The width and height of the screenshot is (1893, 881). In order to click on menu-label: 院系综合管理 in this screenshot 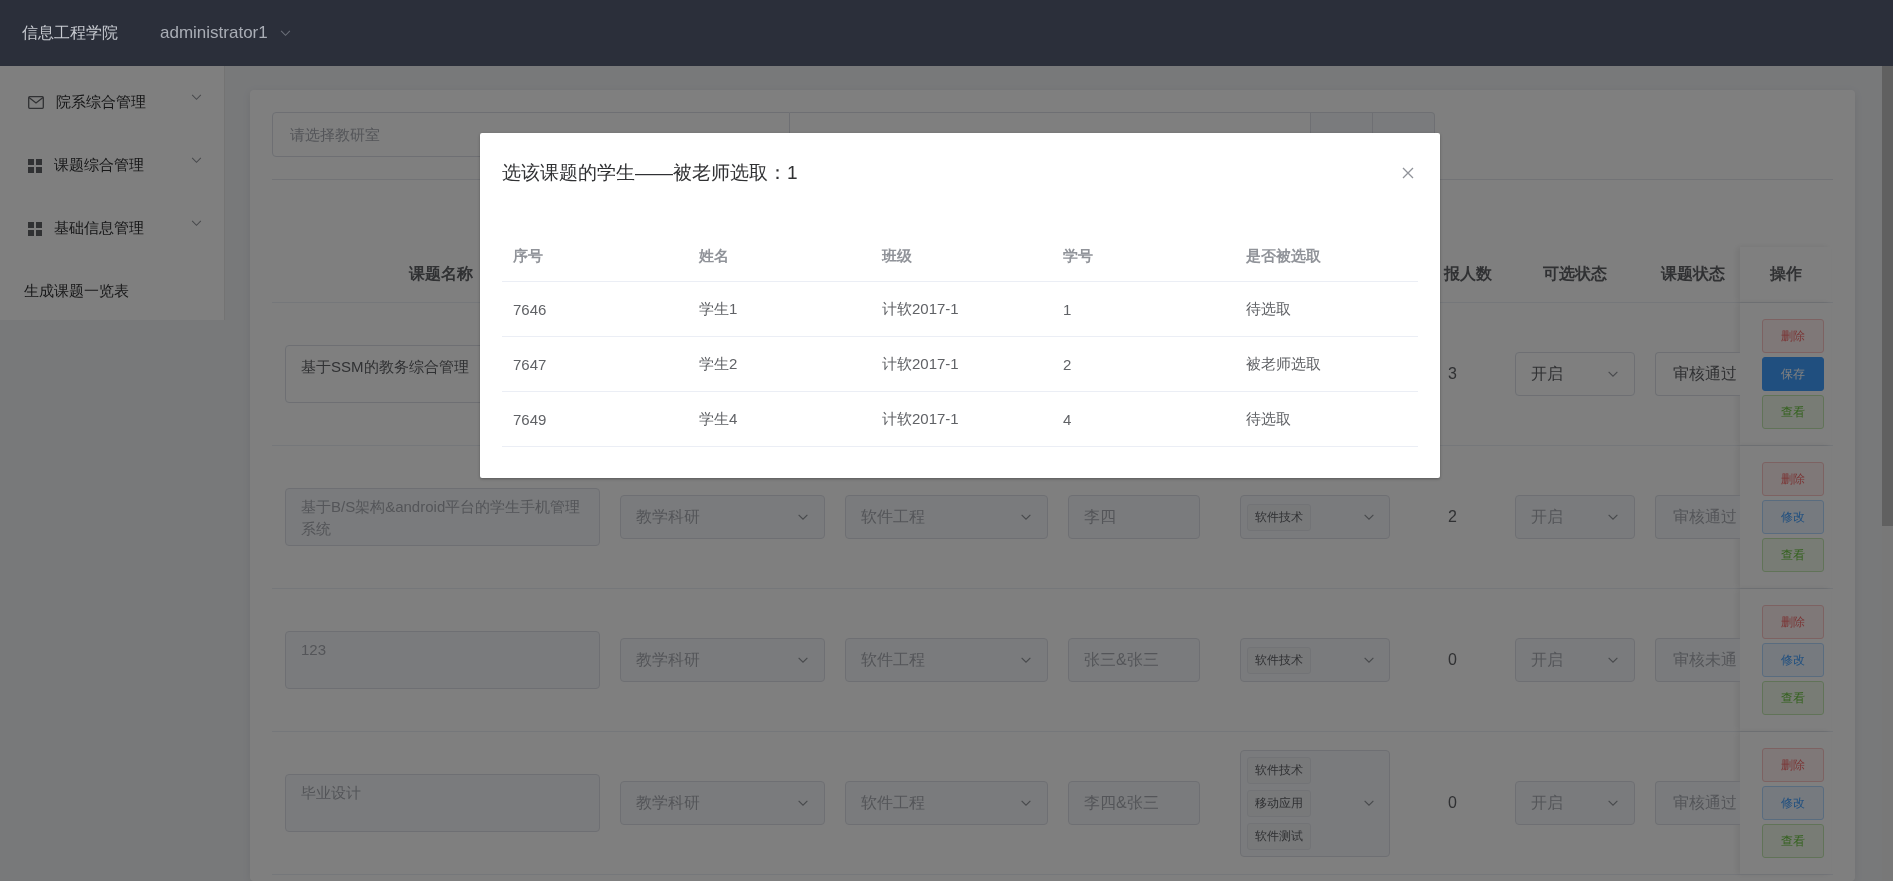, I will do `click(101, 102)`.